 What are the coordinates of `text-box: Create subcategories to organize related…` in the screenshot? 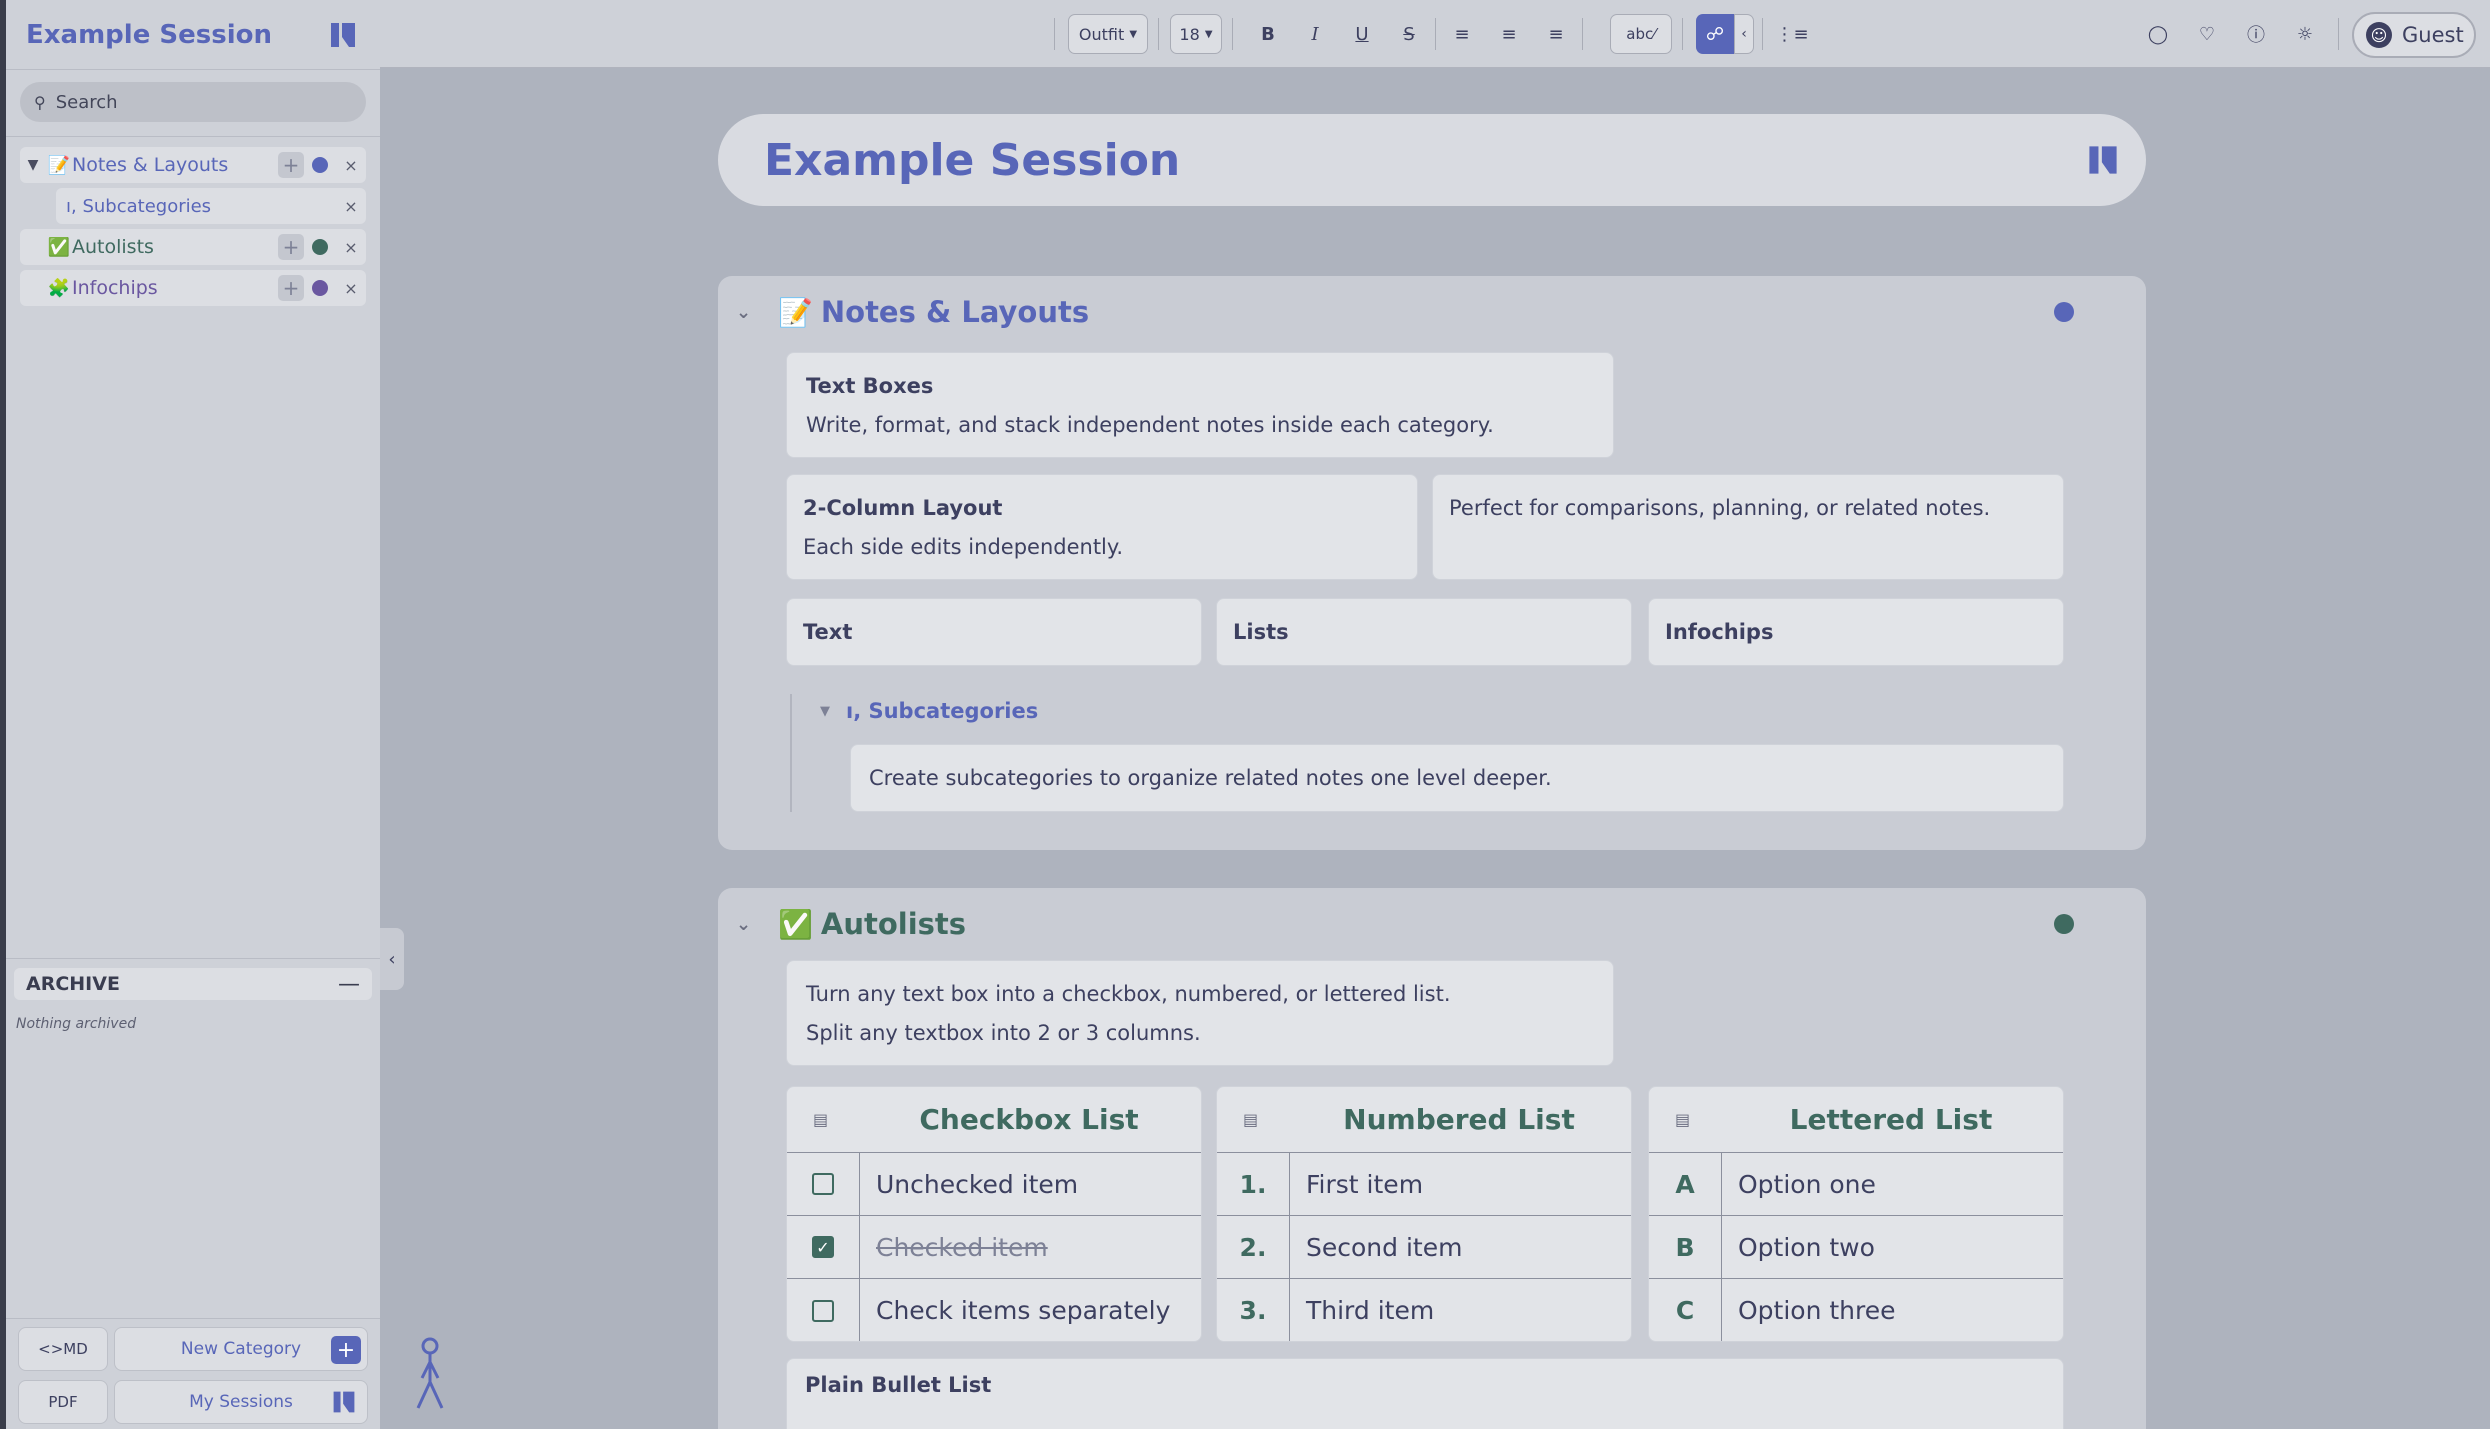 It's located at (1457, 778).